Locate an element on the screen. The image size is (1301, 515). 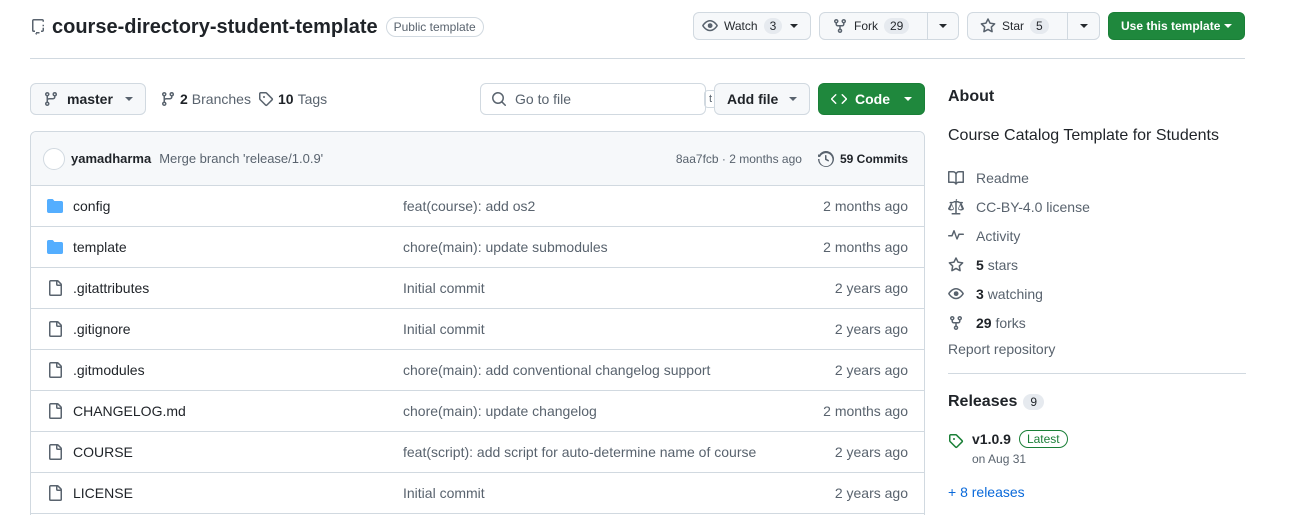
star-label: Star is located at coordinates (1013, 26).